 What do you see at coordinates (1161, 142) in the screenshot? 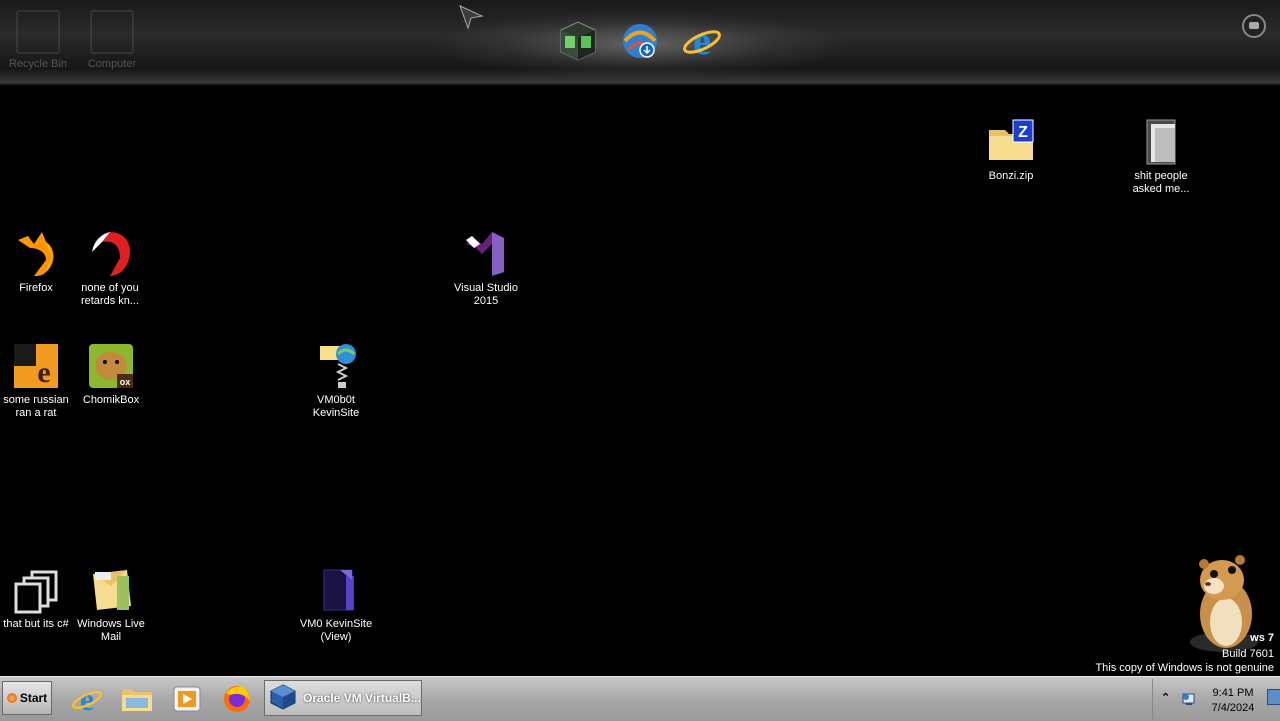
I see `folder-icon` at bounding box center [1161, 142].